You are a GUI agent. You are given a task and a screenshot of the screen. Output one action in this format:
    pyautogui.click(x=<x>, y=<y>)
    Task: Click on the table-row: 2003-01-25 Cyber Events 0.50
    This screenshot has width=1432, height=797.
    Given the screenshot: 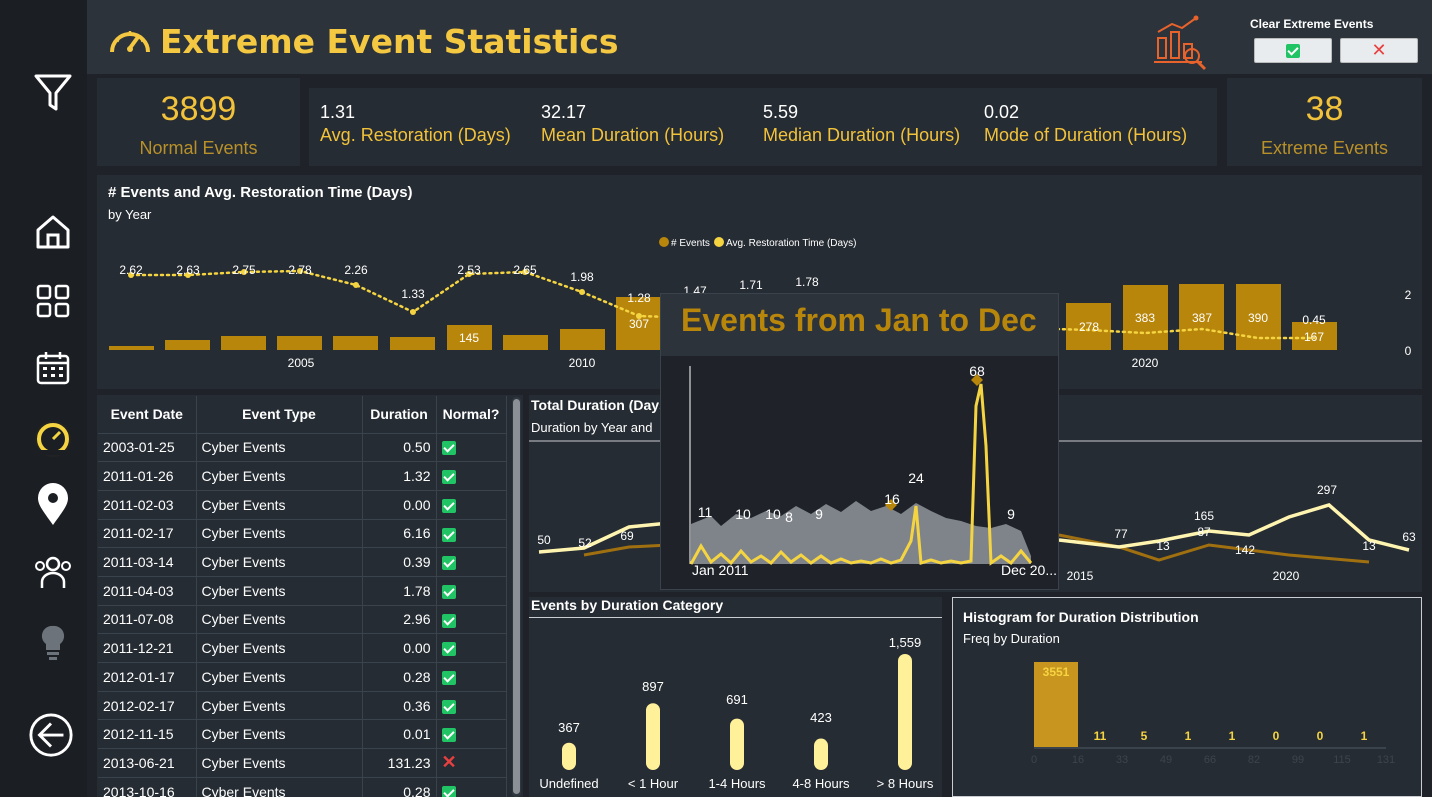 What is the action you would take?
    pyautogui.click(x=302, y=448)
    